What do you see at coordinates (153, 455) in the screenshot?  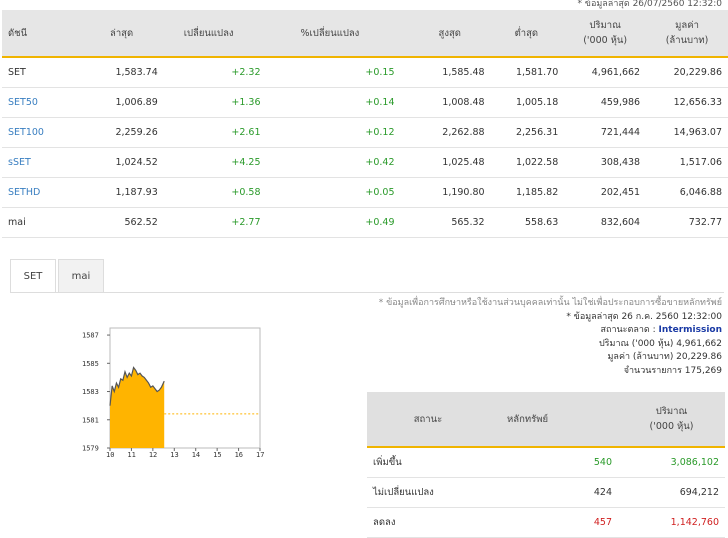 I see `x-tick-label: 12` at bounding box center [153, 455].